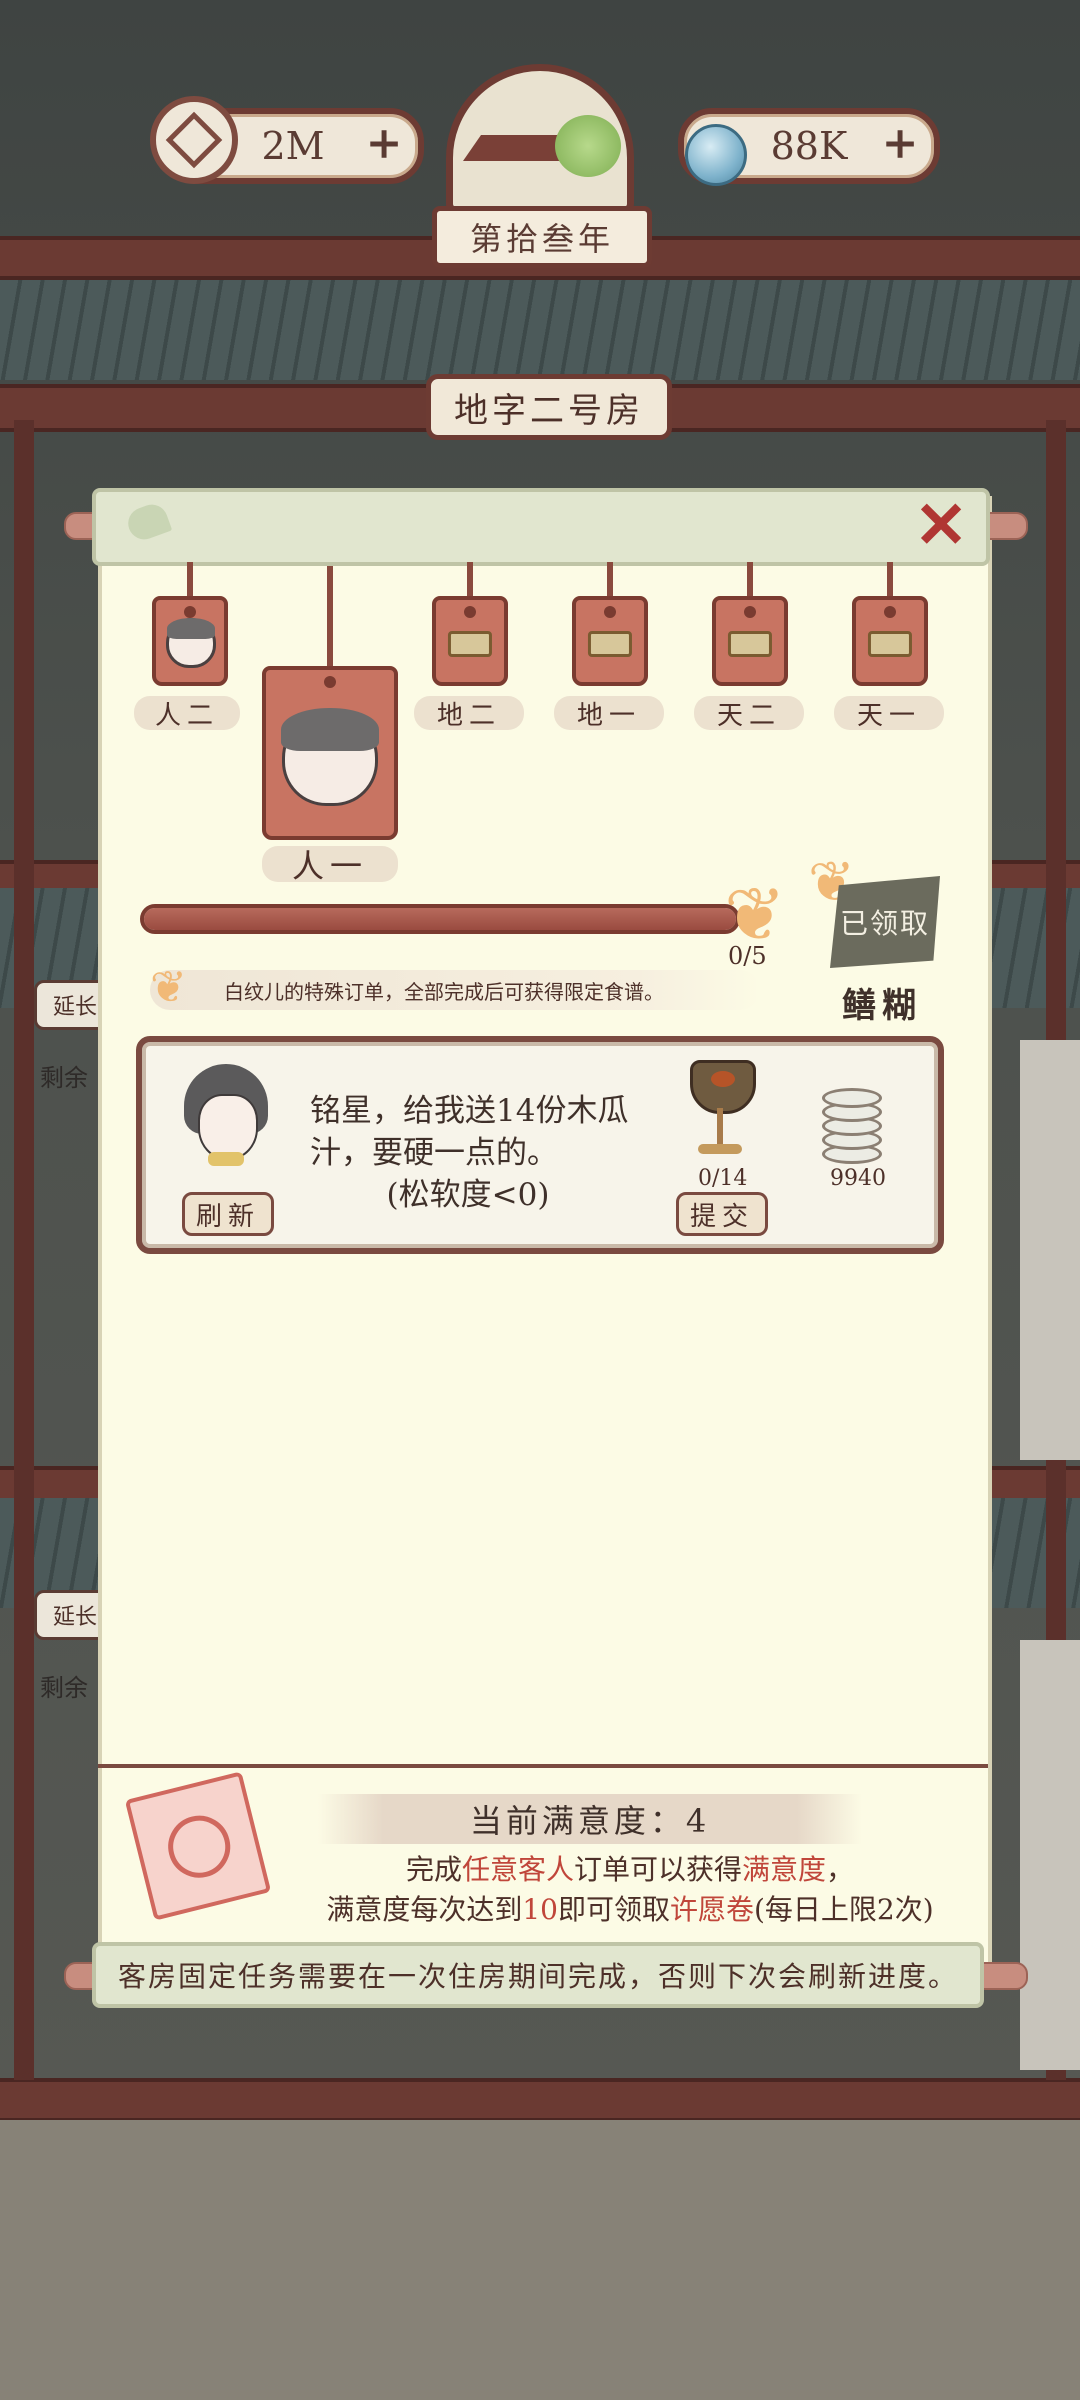 This screenshot has width=1080, height=2400. I want to click on papaya-juice-icon, so click(720, 1113).